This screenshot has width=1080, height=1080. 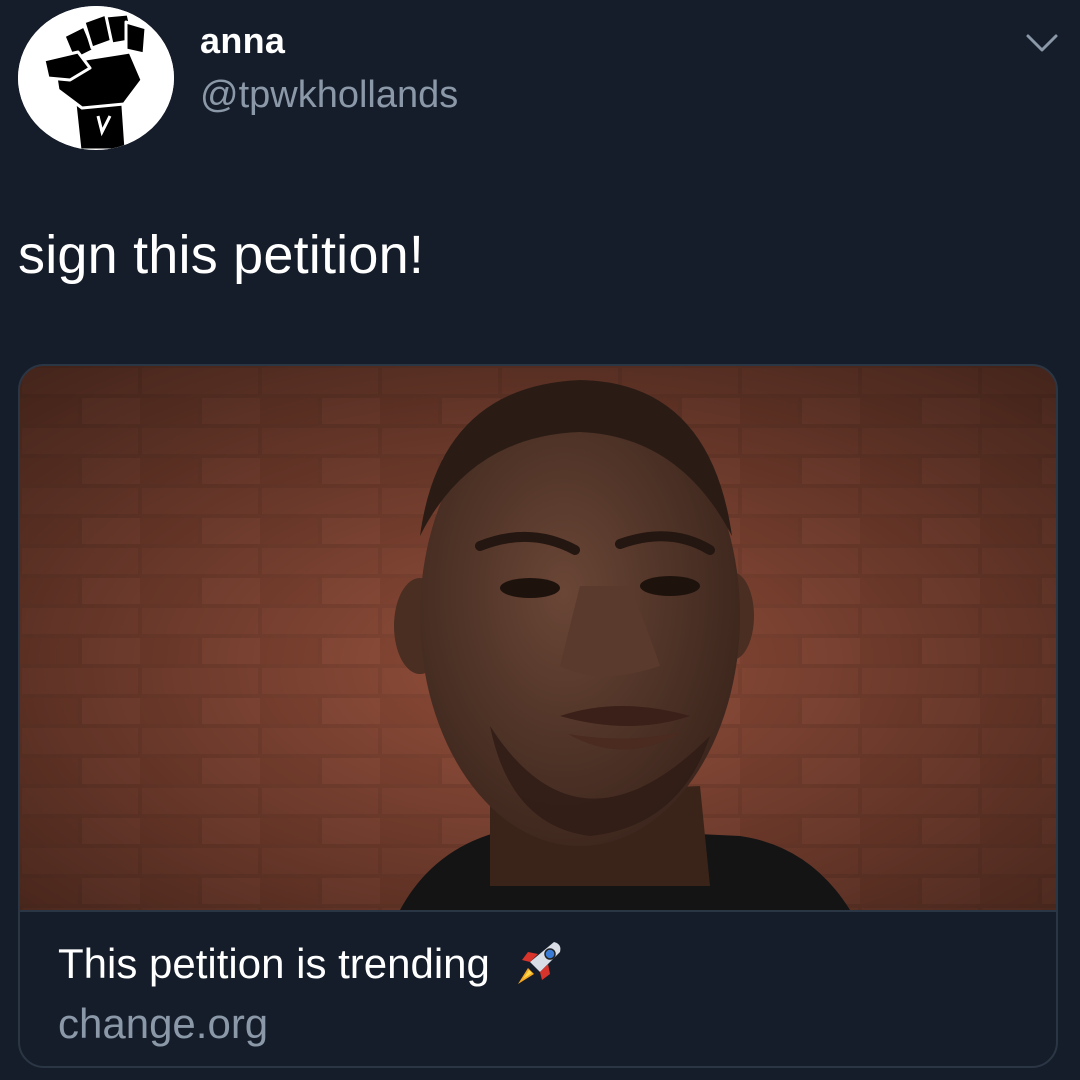 I want to click on tweet-text: sign this petition!, so click(x=221, y=255).